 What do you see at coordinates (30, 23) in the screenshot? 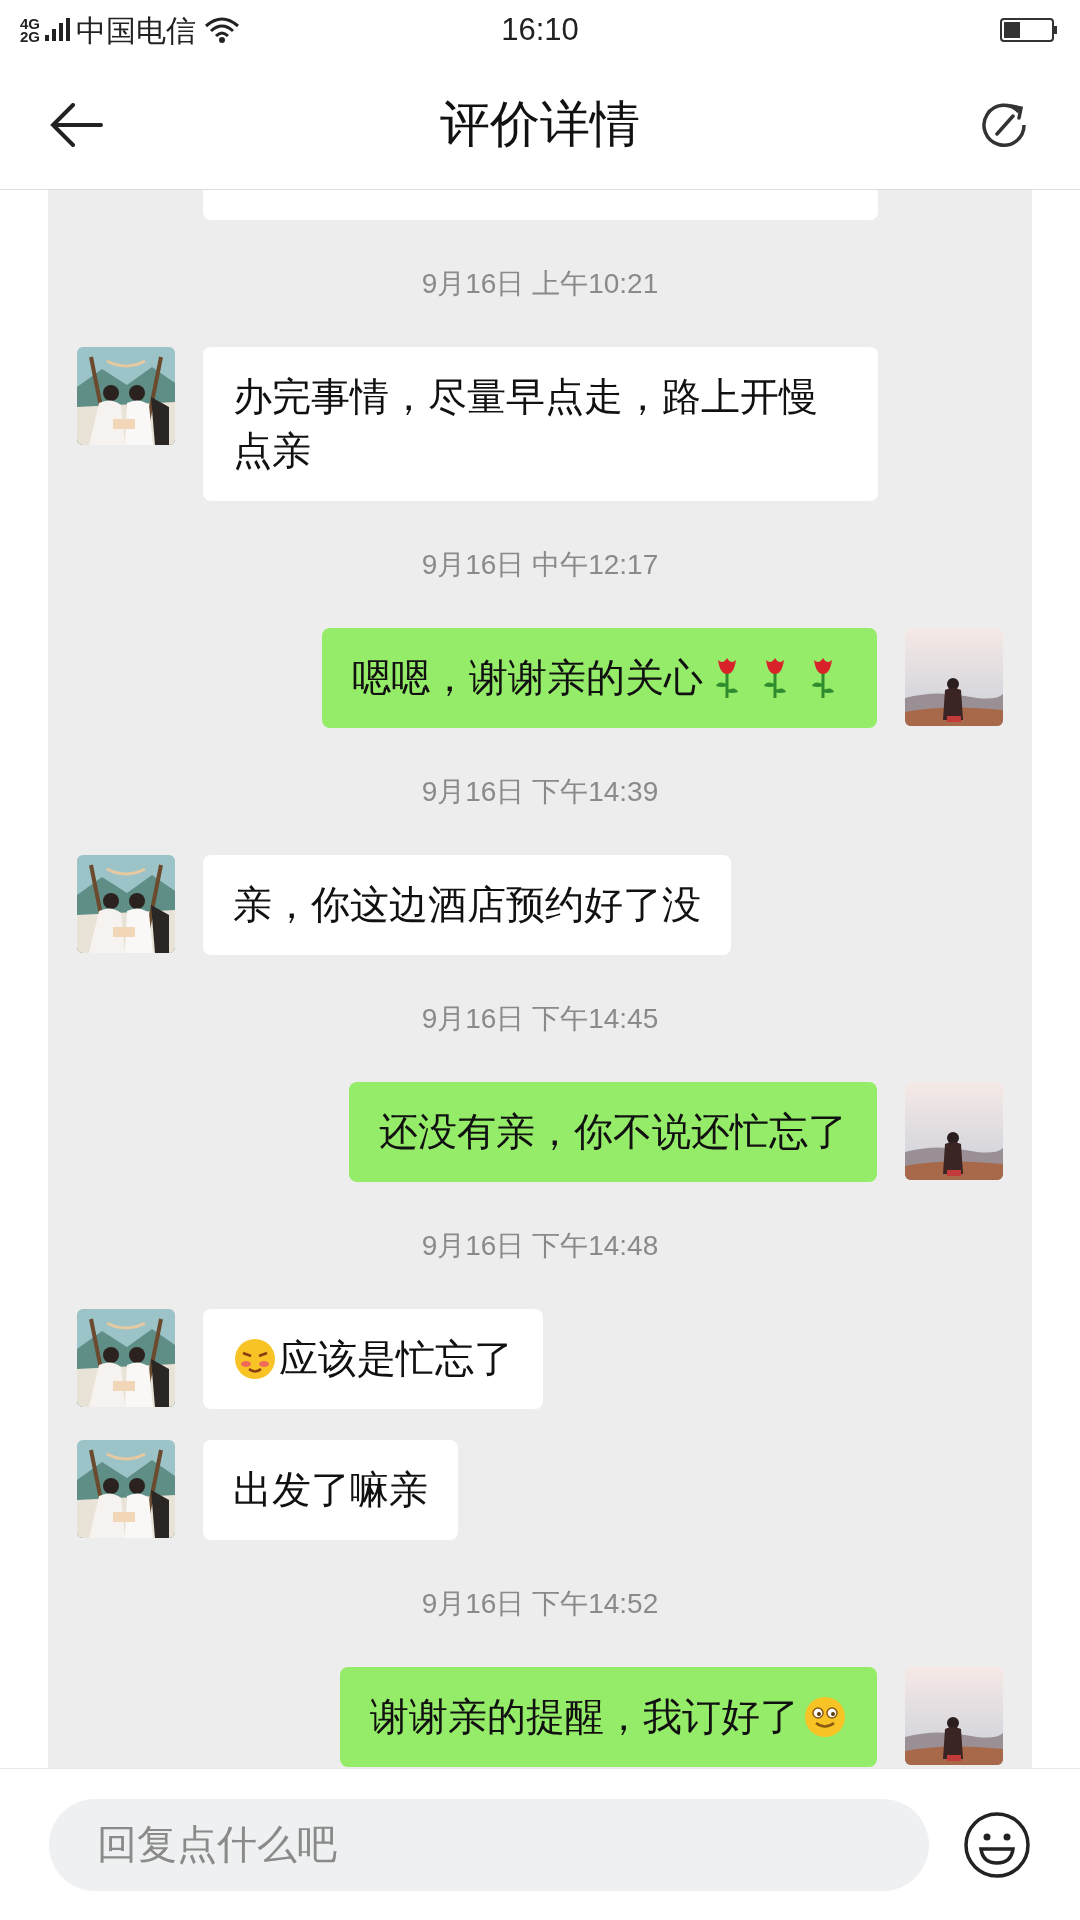
I see `network-label: 4G` at bounding box center [30, 23].